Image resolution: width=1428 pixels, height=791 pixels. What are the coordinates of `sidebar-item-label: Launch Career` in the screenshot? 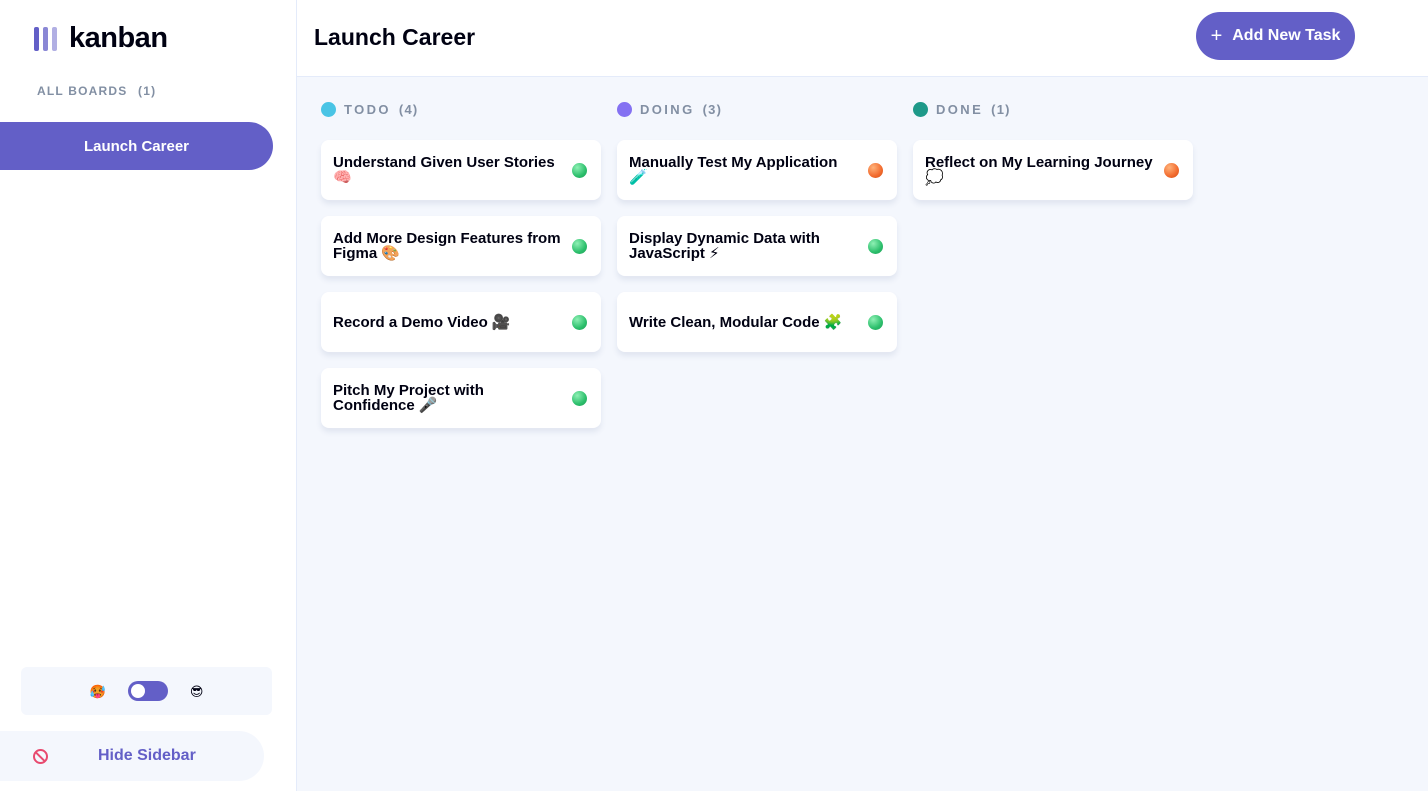 It's located at (136, 146).